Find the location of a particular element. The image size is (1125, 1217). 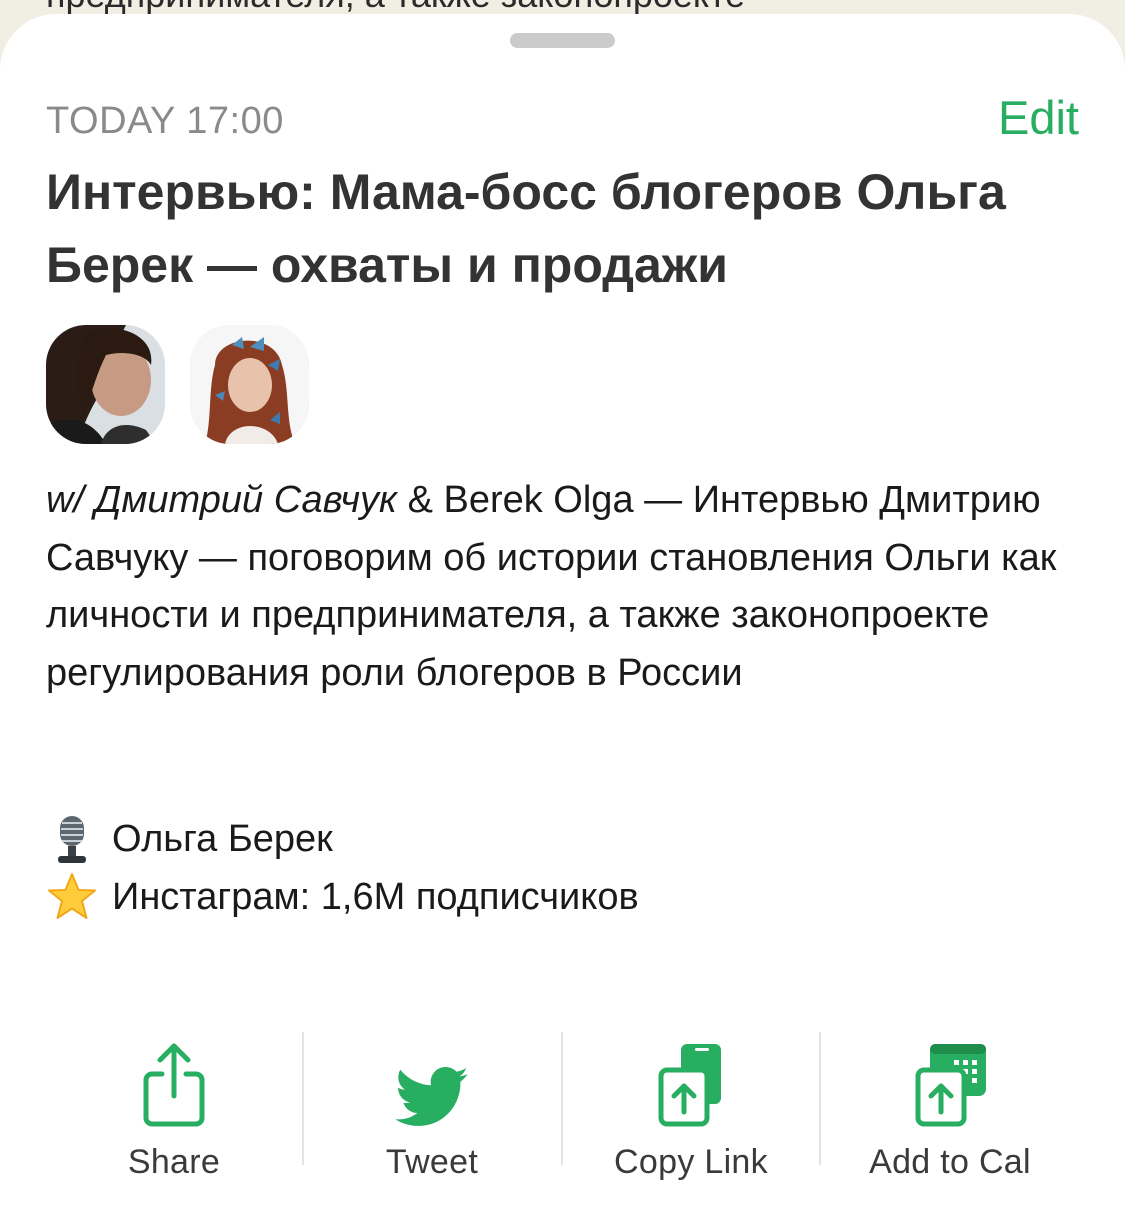

tweet-button: Tweet is located at coordinates (432, 1122).